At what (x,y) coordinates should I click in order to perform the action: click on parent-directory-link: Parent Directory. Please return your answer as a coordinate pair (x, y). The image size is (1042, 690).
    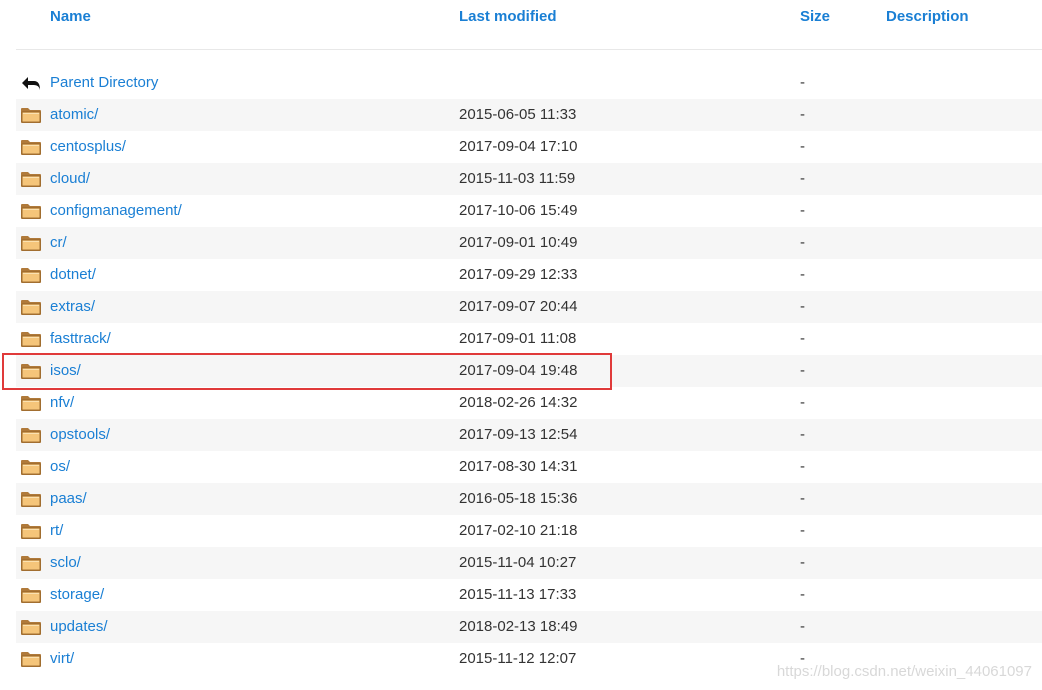
    Looking at the image, I should click on (104, 83).